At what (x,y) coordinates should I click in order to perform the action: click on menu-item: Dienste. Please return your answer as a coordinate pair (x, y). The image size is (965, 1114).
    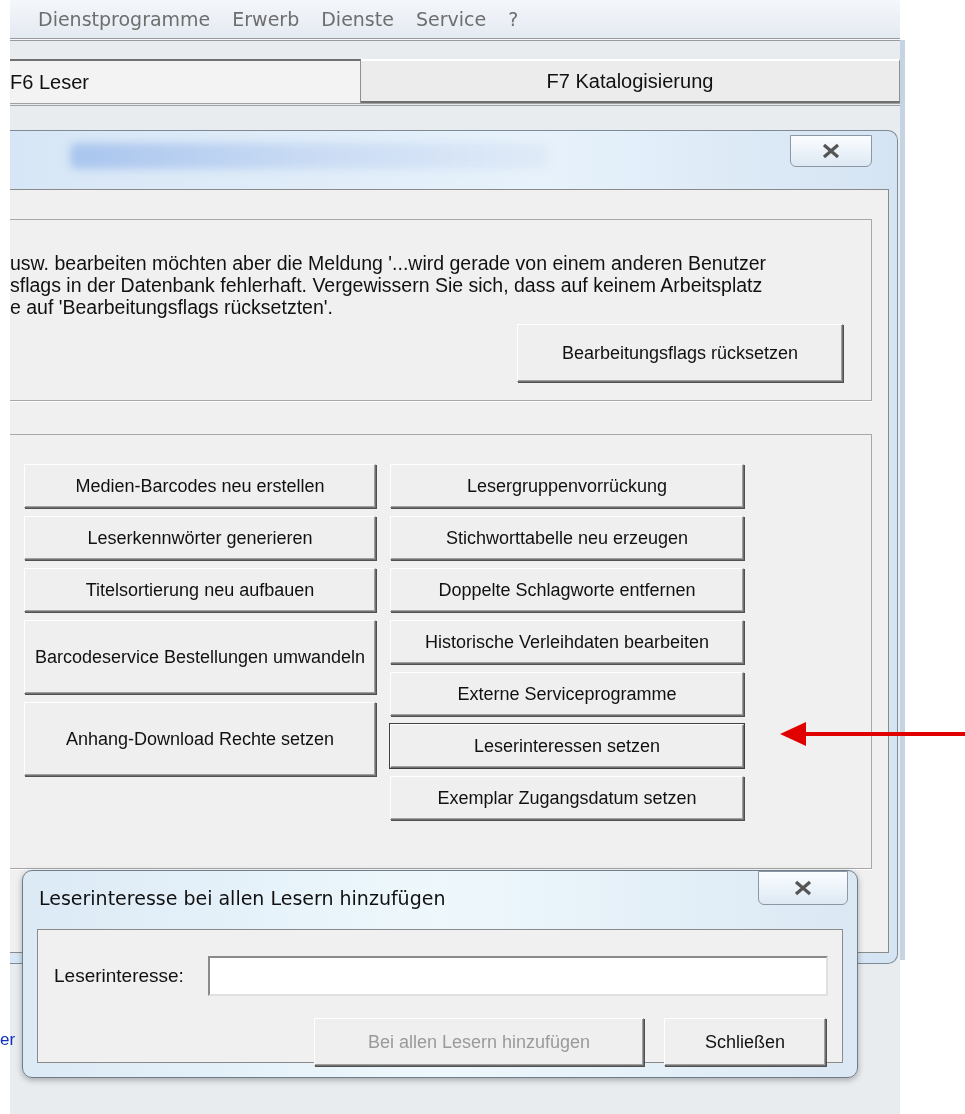
    Looking at the image, I should click on (357, 19).